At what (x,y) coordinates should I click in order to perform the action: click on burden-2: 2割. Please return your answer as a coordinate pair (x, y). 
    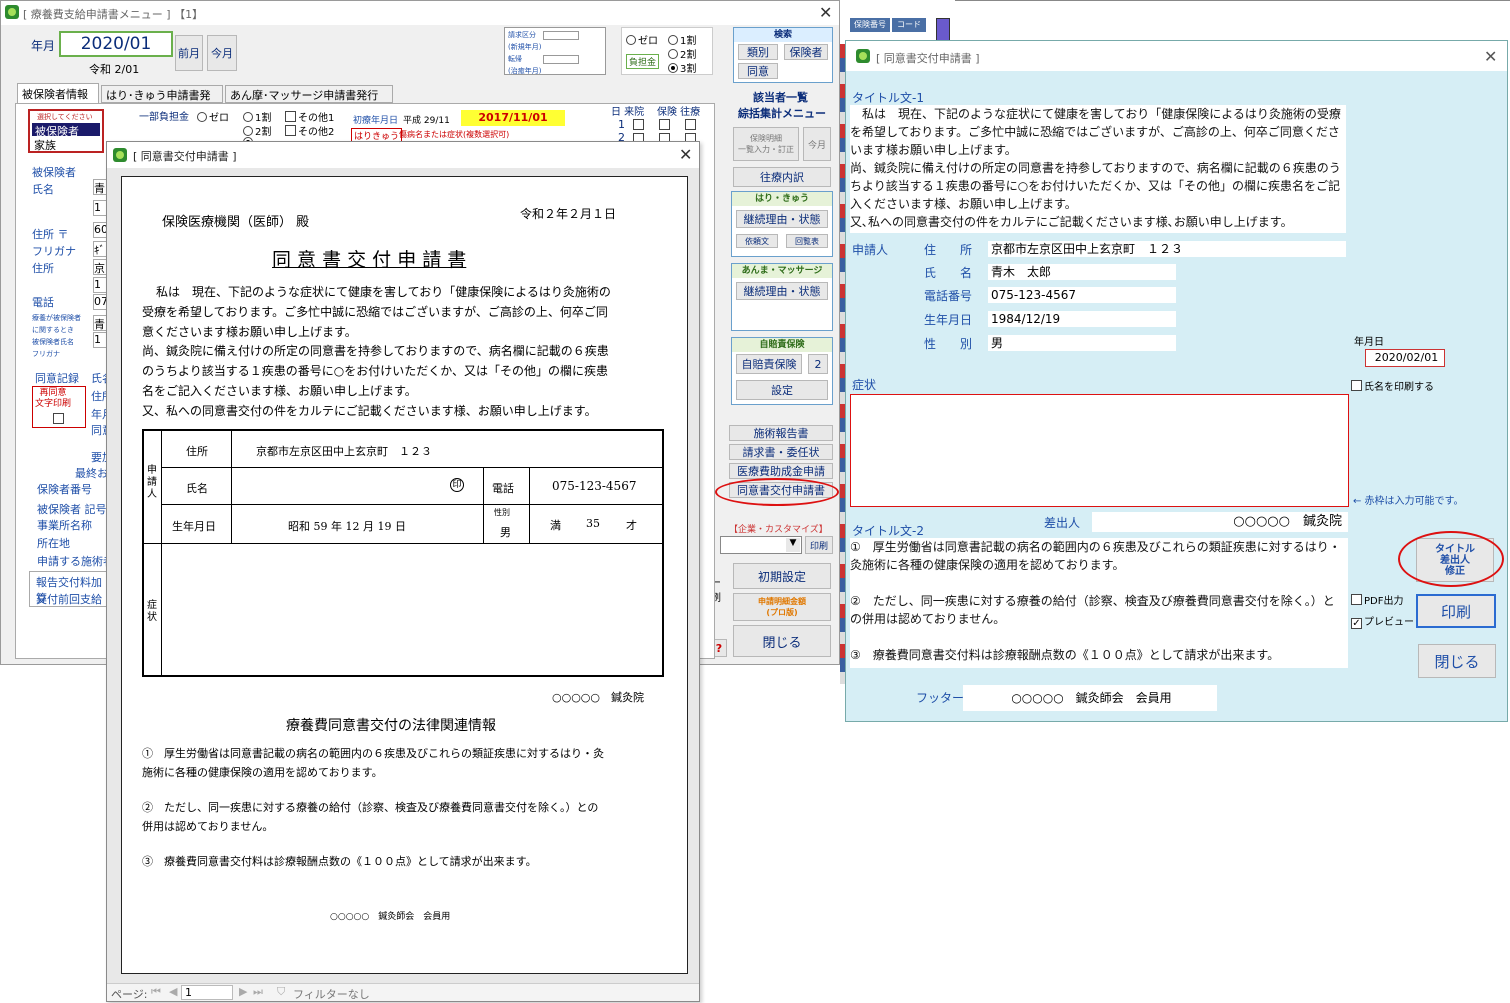
    Looking at the image, I should click on (257, 130).